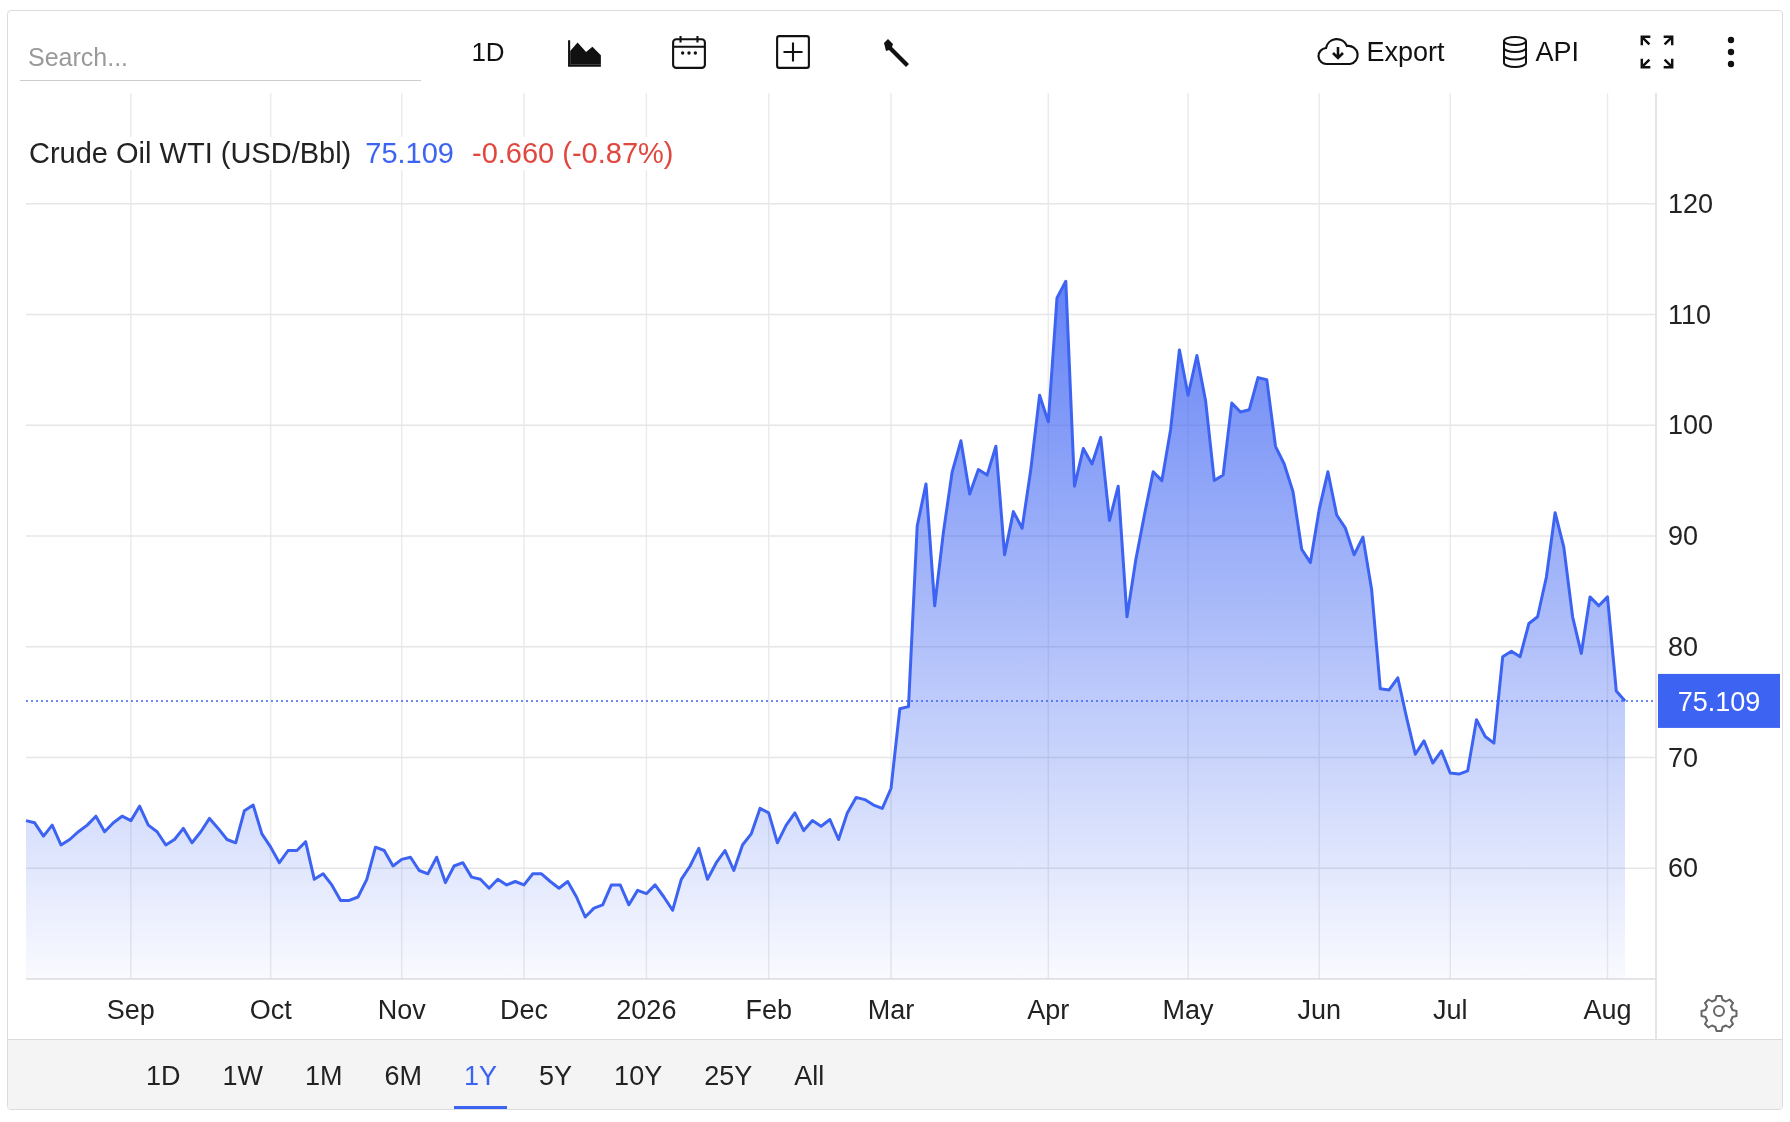 This screenshot has width=1790, height=1122. Describe the element at coordinates (1450, 1010) in the screenshot. I see `axis-label: Jul` at that location.